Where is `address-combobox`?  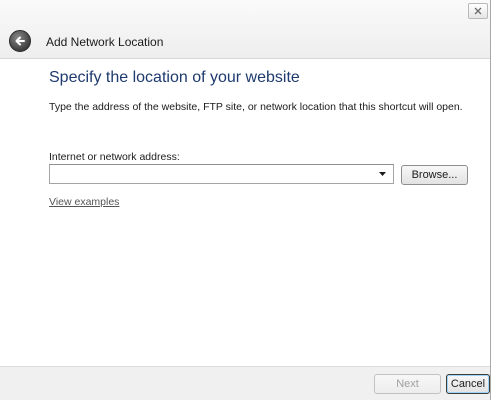
address-combobox is located at coordinates (221, 174).